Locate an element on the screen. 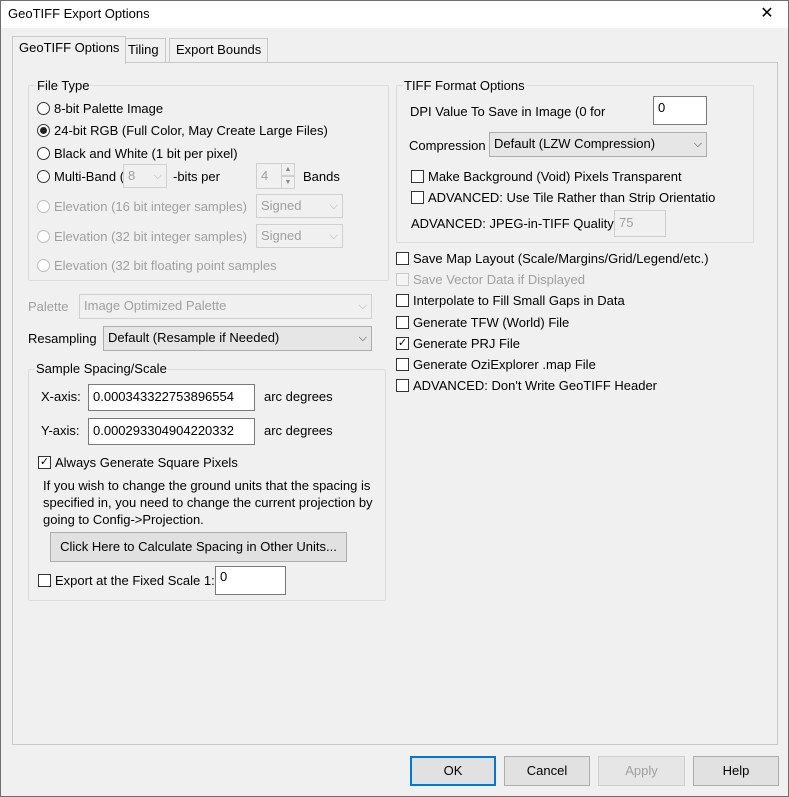 Image resolution: width=789 pixels, height=797 pixels. dpi-input: 0 is located at coordinates (680, 110).